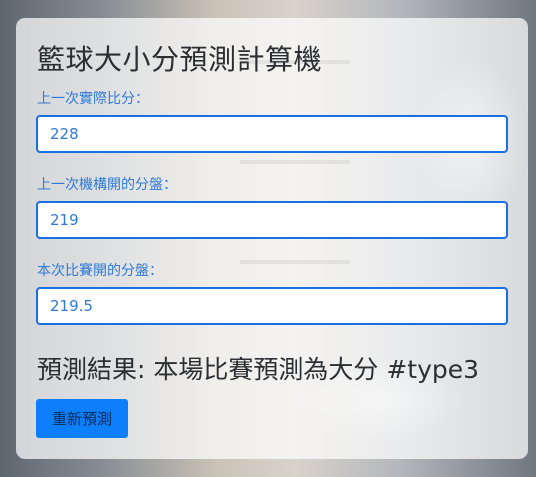 Image resolution: width=536 pixels, height=477 pixels. What do you see at coordinates (100, 271) in the screenshot?
I see `current-line-label: 本次比賽開的分盤：` at bounding box center [100, 271].